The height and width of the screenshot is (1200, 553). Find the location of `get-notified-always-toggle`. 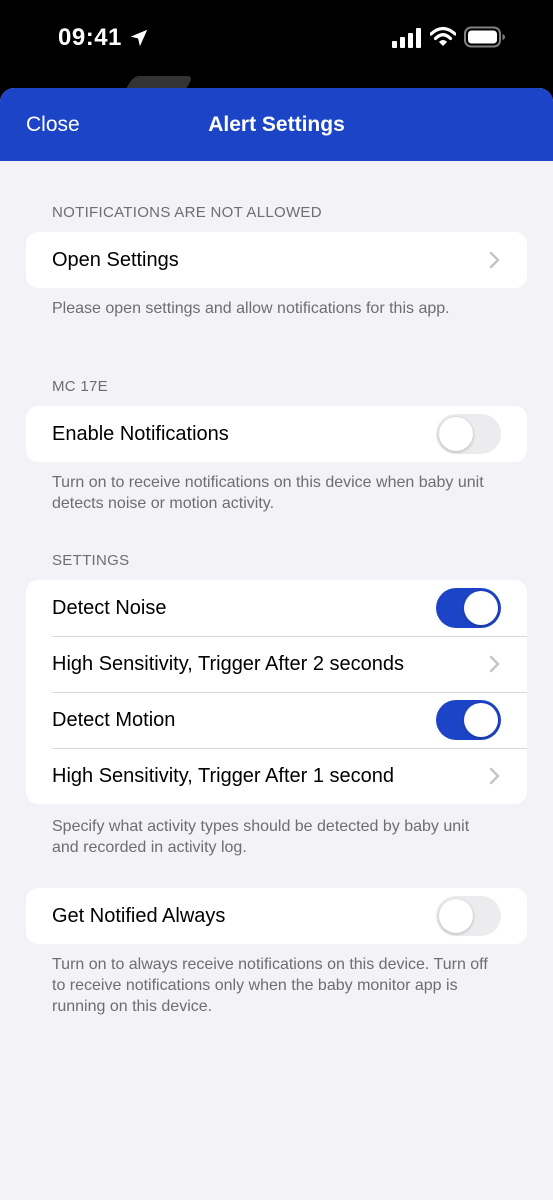

get-notified-always-toggle is located at coordinates (468, 916).